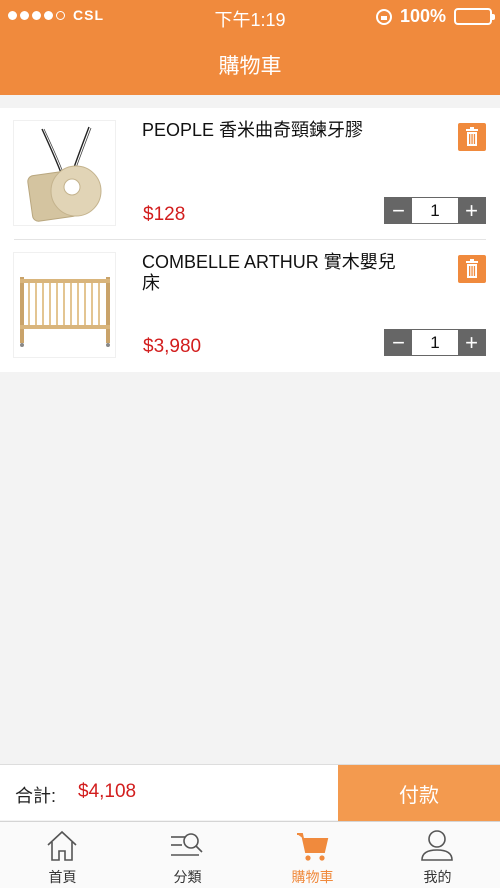 This screenshot has width=500, height=888. I want to click on product-name: PEOPLE 香米曲奇頸鍊牙膠, so click(272, 130).